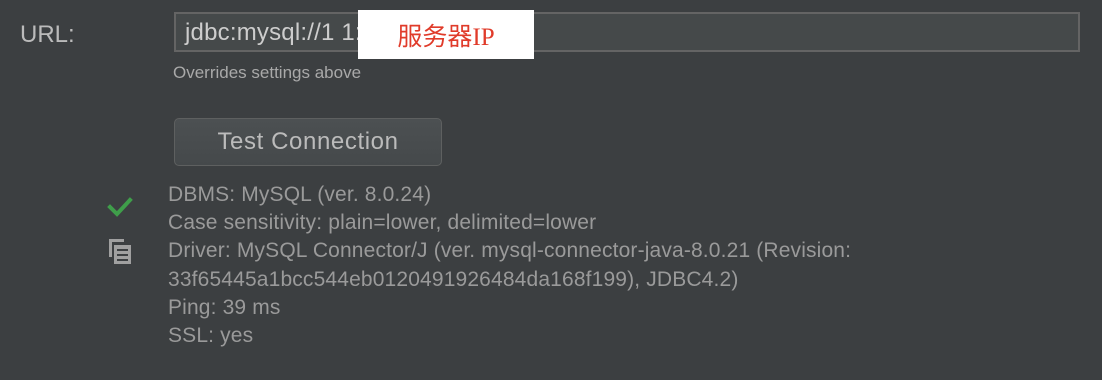 The height and width of the screenshot is (380, 1102). I want to click on info-line-dbms: DBMS: MySQL (ver. 8.0.24), so click(300, 194).